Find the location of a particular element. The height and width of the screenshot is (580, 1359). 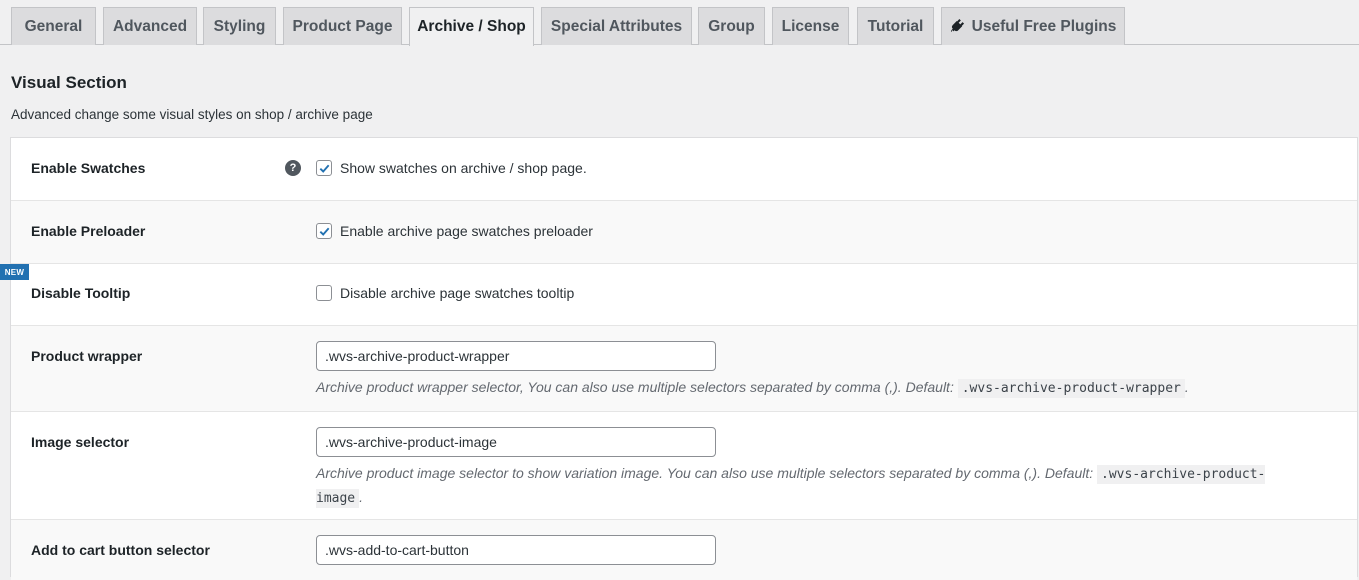

tab-useful-free-plugins: Useful Free Plugins is located at coordinates (1033, 26).